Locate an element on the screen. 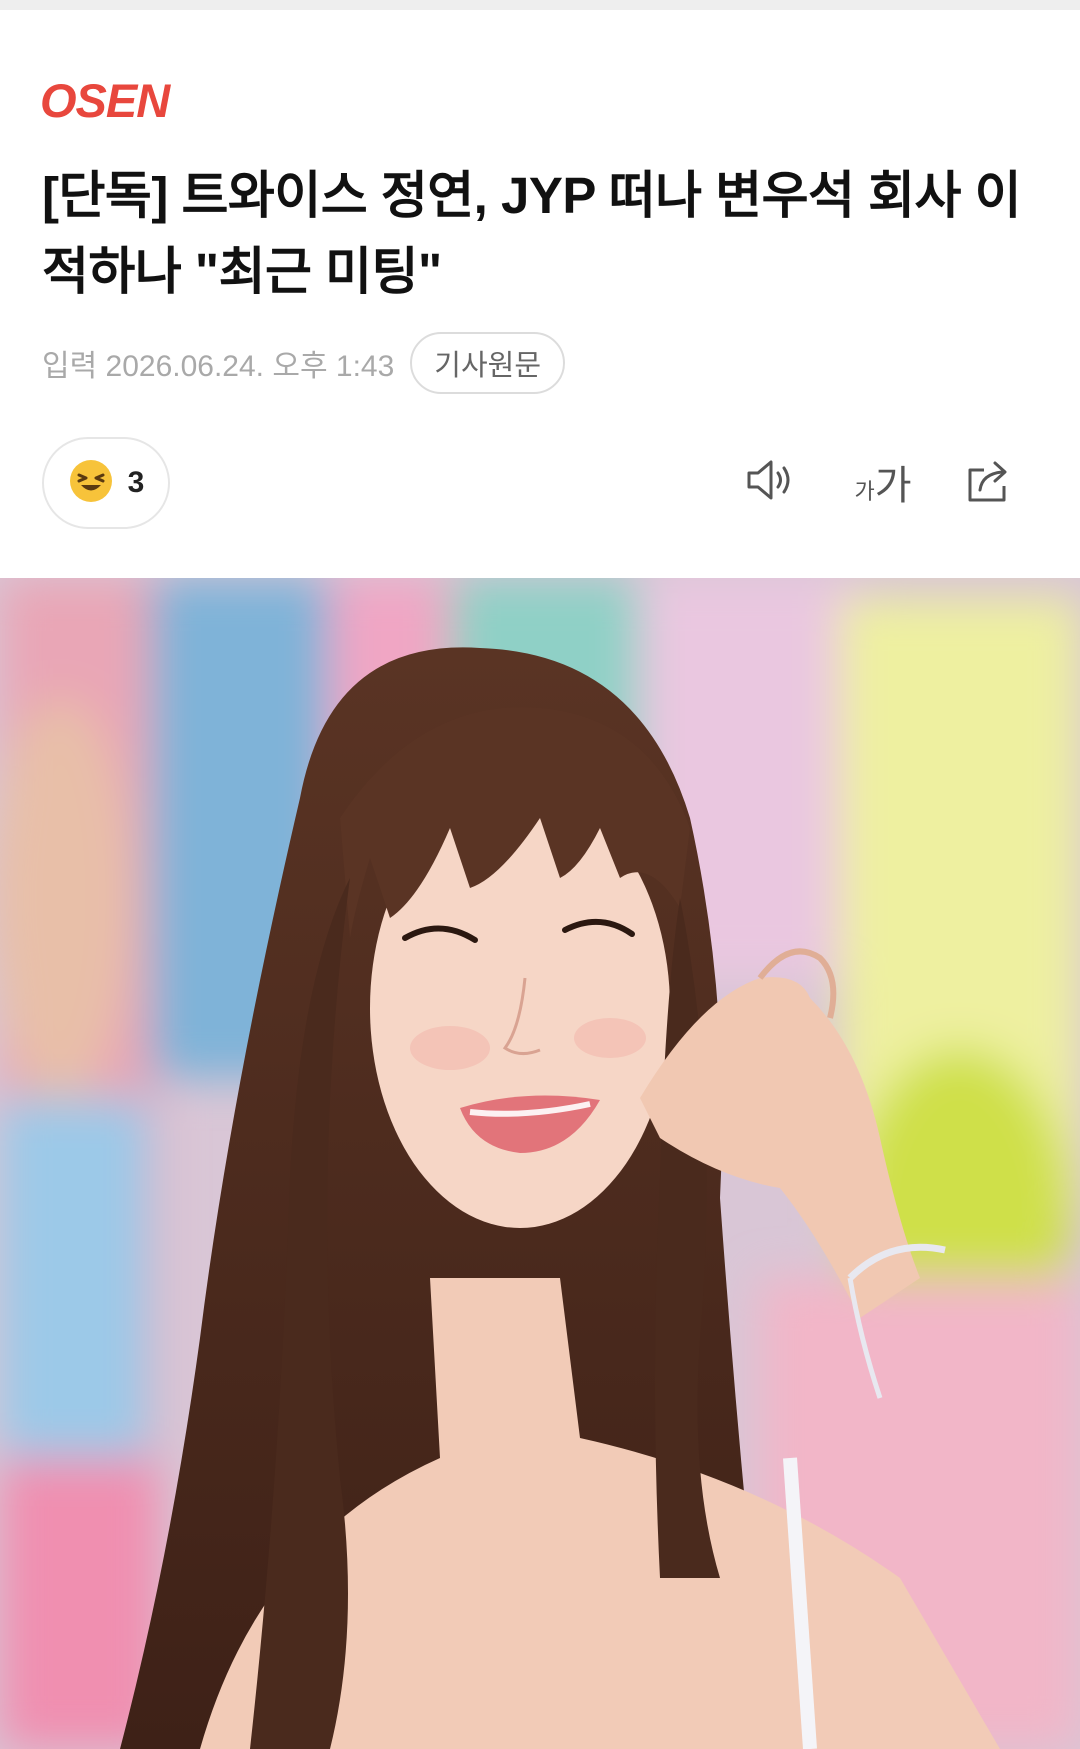 The height and width of the screenshot is (1749, 1080). font-small-glyph: 가 is located at coordinates (864, 491).